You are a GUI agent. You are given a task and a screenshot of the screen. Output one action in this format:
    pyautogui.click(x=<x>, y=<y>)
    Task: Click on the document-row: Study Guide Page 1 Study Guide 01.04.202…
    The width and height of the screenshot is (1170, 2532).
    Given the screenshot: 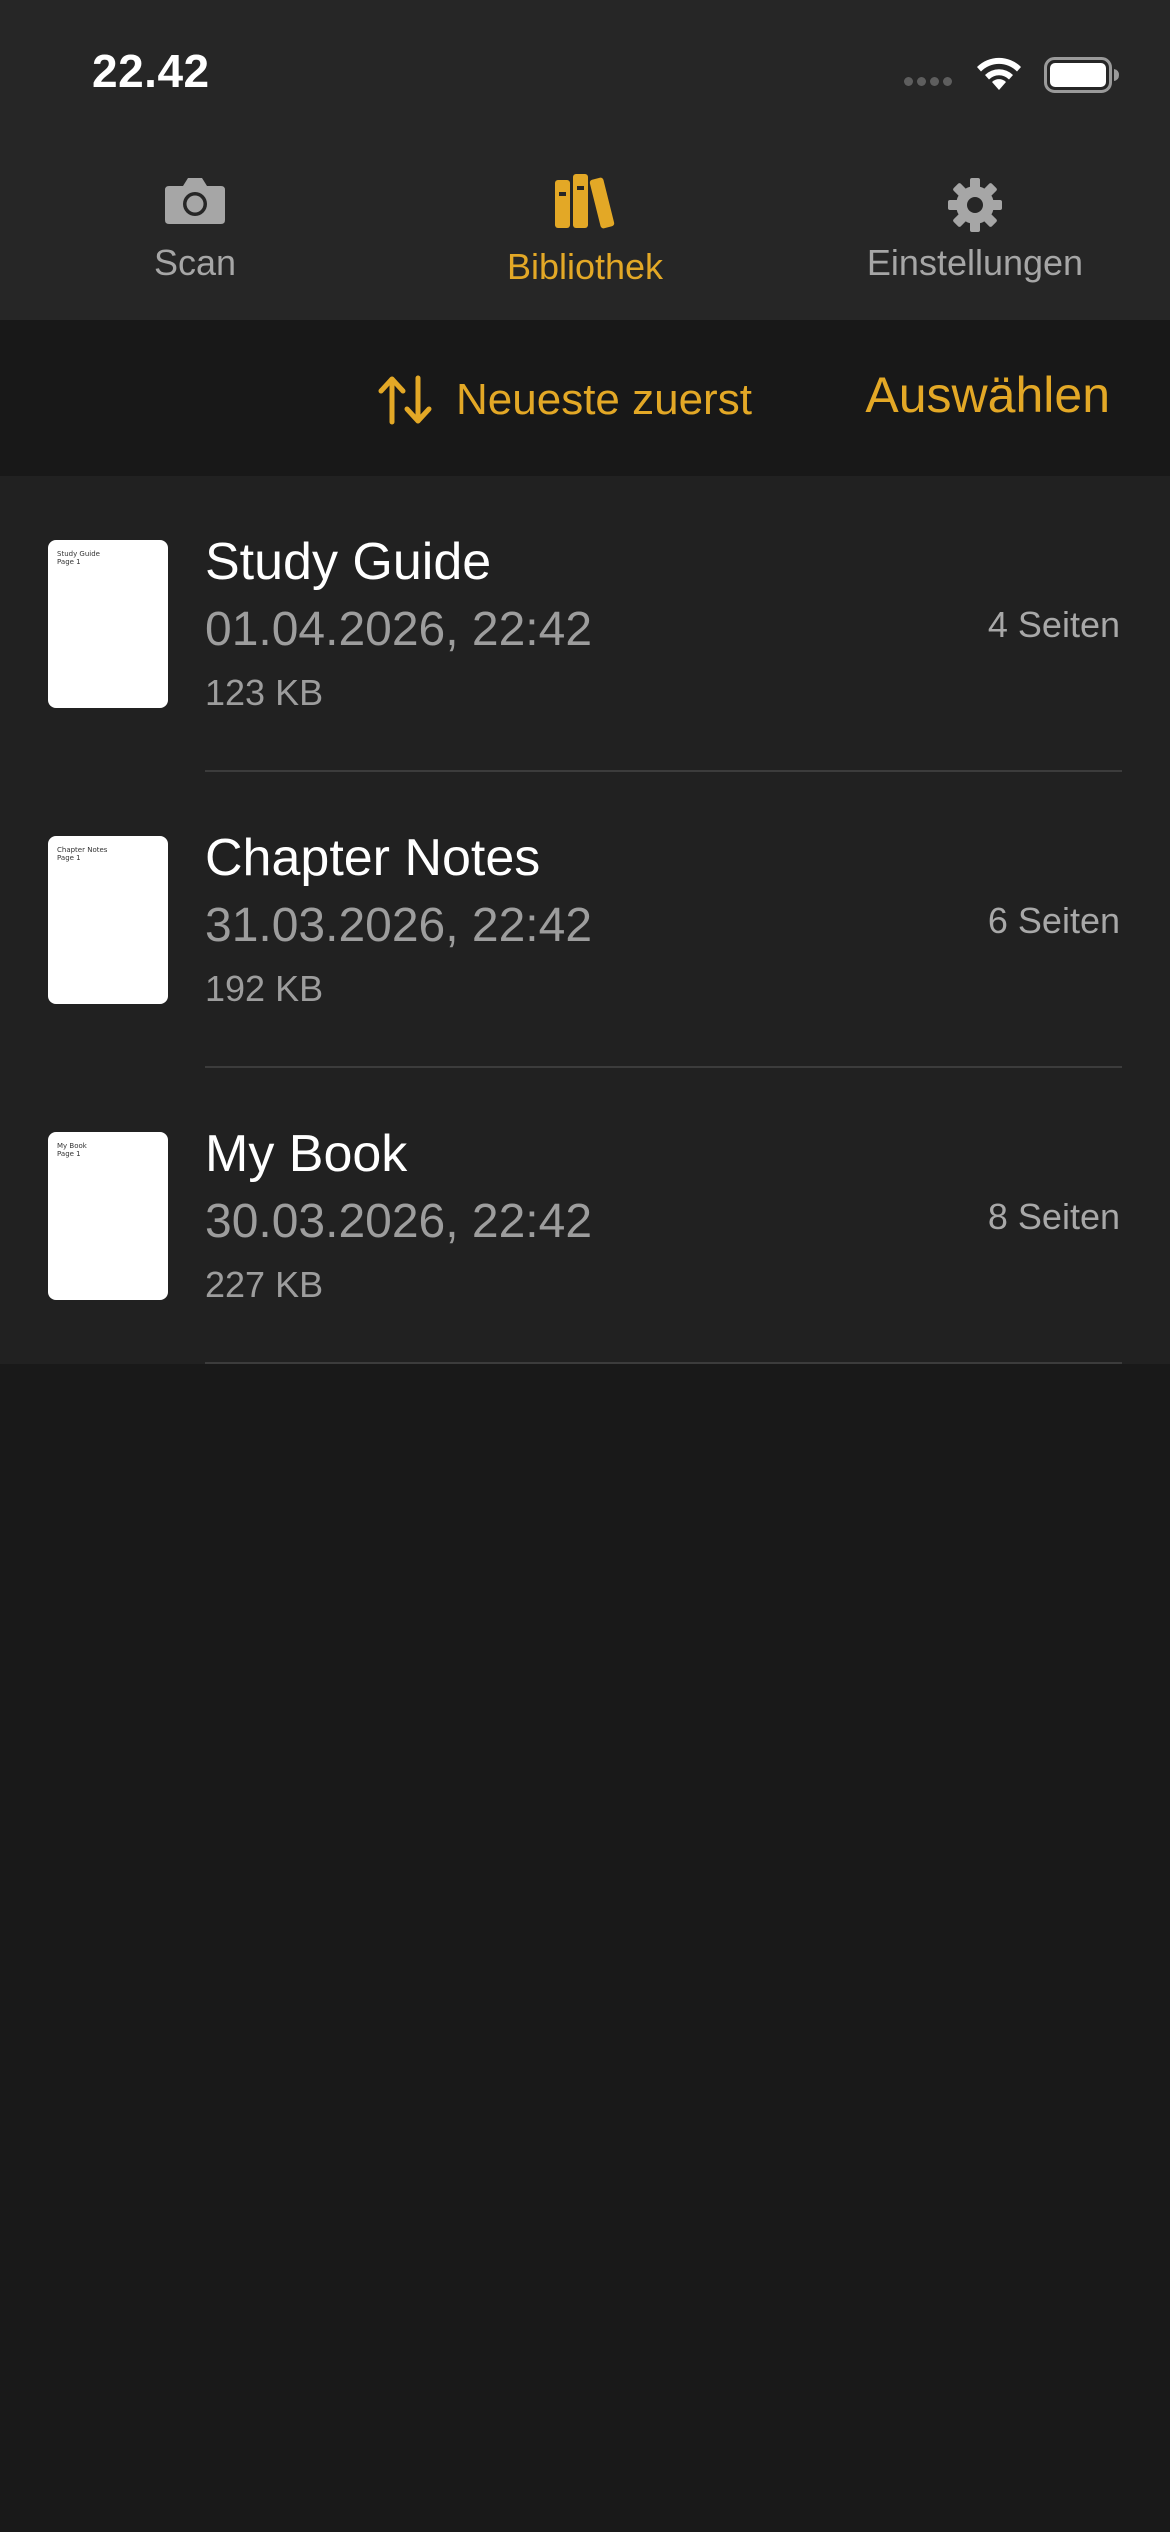 What is the action you would take?
    pyautogui.click(x=585, y=624)
    